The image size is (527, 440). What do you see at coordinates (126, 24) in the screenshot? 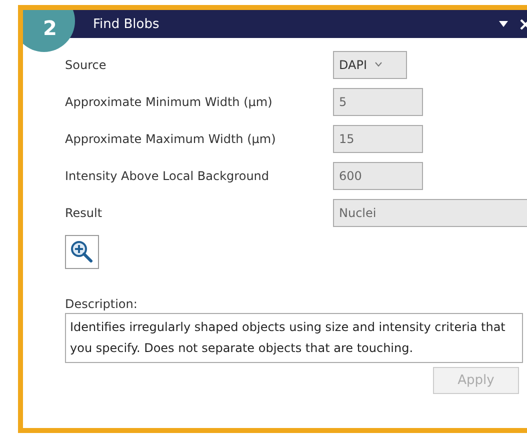
I see `panel-title: Find Blobs` at bounding box center [126, 24].